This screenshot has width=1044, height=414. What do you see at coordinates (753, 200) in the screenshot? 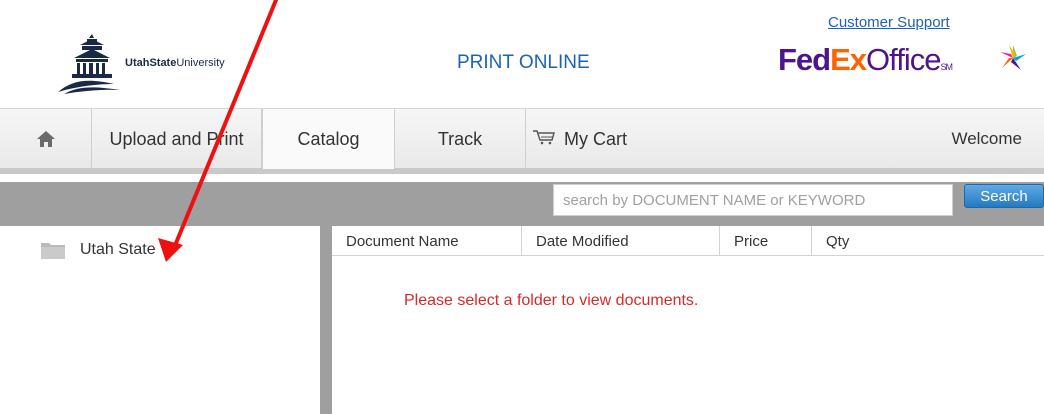
I see `search-input` at bounding box center [753, 200].